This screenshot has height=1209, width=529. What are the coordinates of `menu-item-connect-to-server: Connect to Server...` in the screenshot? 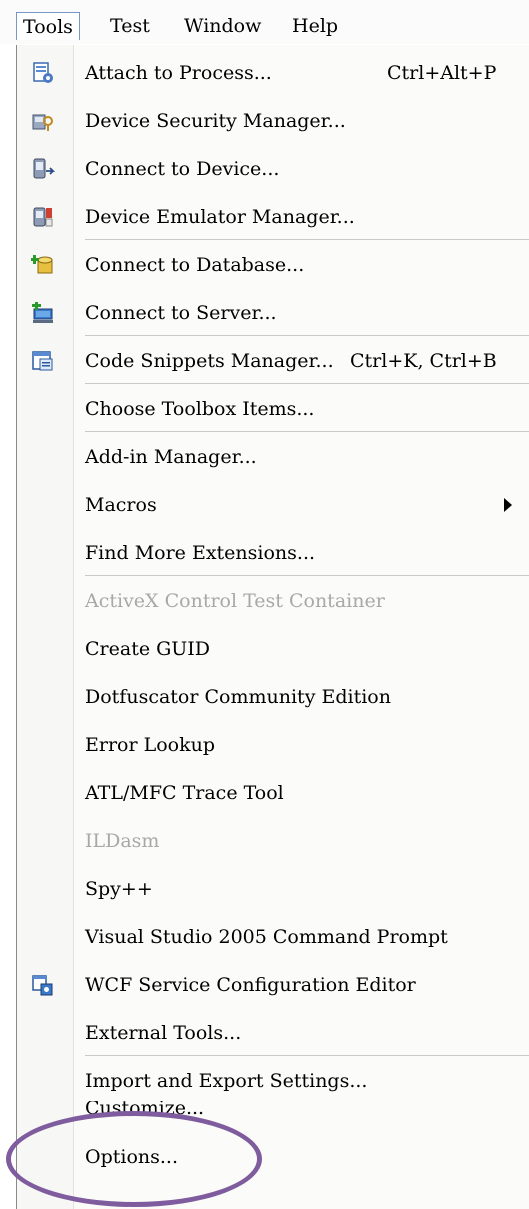 It's located at (273, 313).